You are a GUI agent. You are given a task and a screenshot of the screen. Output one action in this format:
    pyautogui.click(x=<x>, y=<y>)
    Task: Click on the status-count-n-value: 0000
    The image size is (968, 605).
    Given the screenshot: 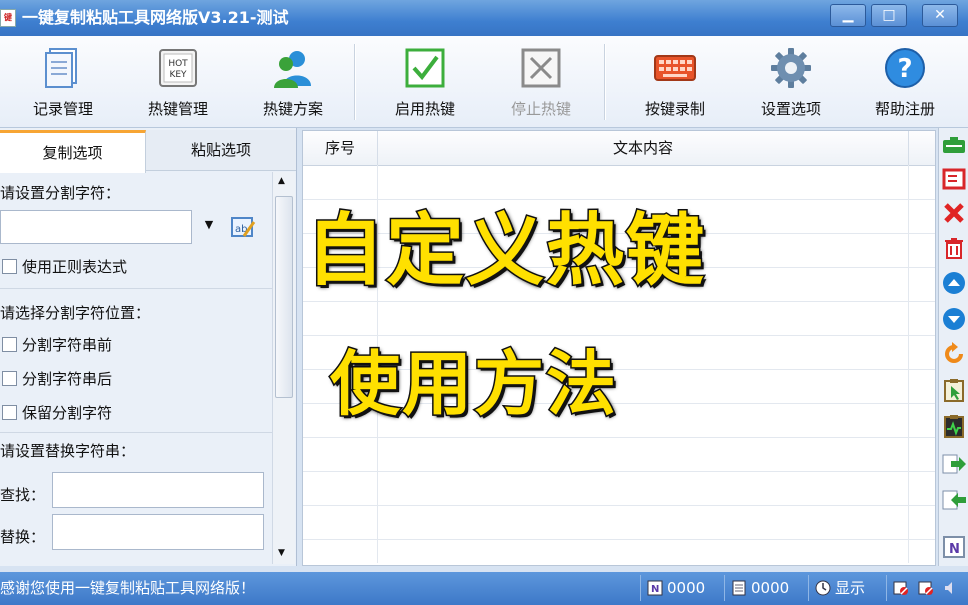 What is the action you would take?
    pyautogui.click(x=686, y=588)
    